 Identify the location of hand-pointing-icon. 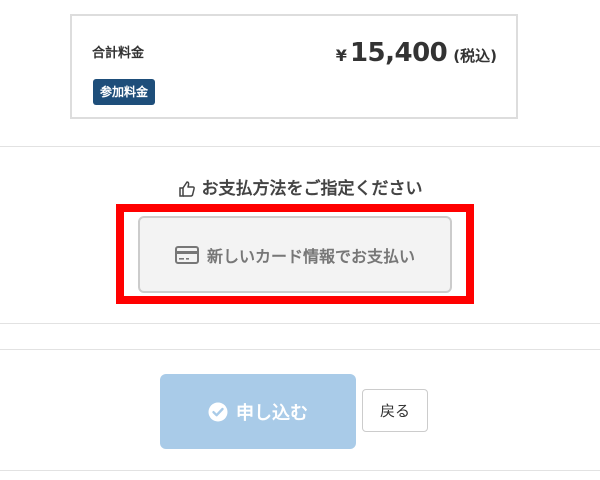
(187, 189).